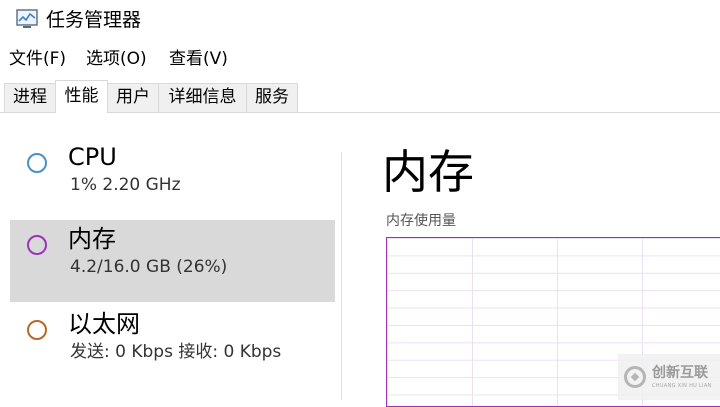 This screenshot has height=407, width=720. What do you see at coordinates (360, 112) in the screenshot?
I see `tab-bar-border` at bounding box center [360, 112].